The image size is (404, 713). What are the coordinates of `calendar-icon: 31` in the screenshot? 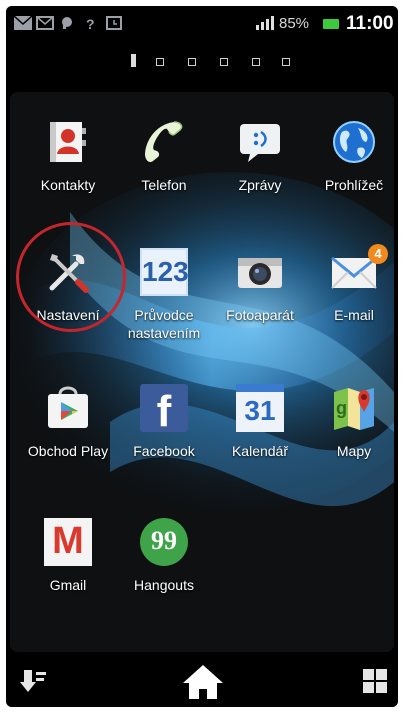 It's located at (260, 408).